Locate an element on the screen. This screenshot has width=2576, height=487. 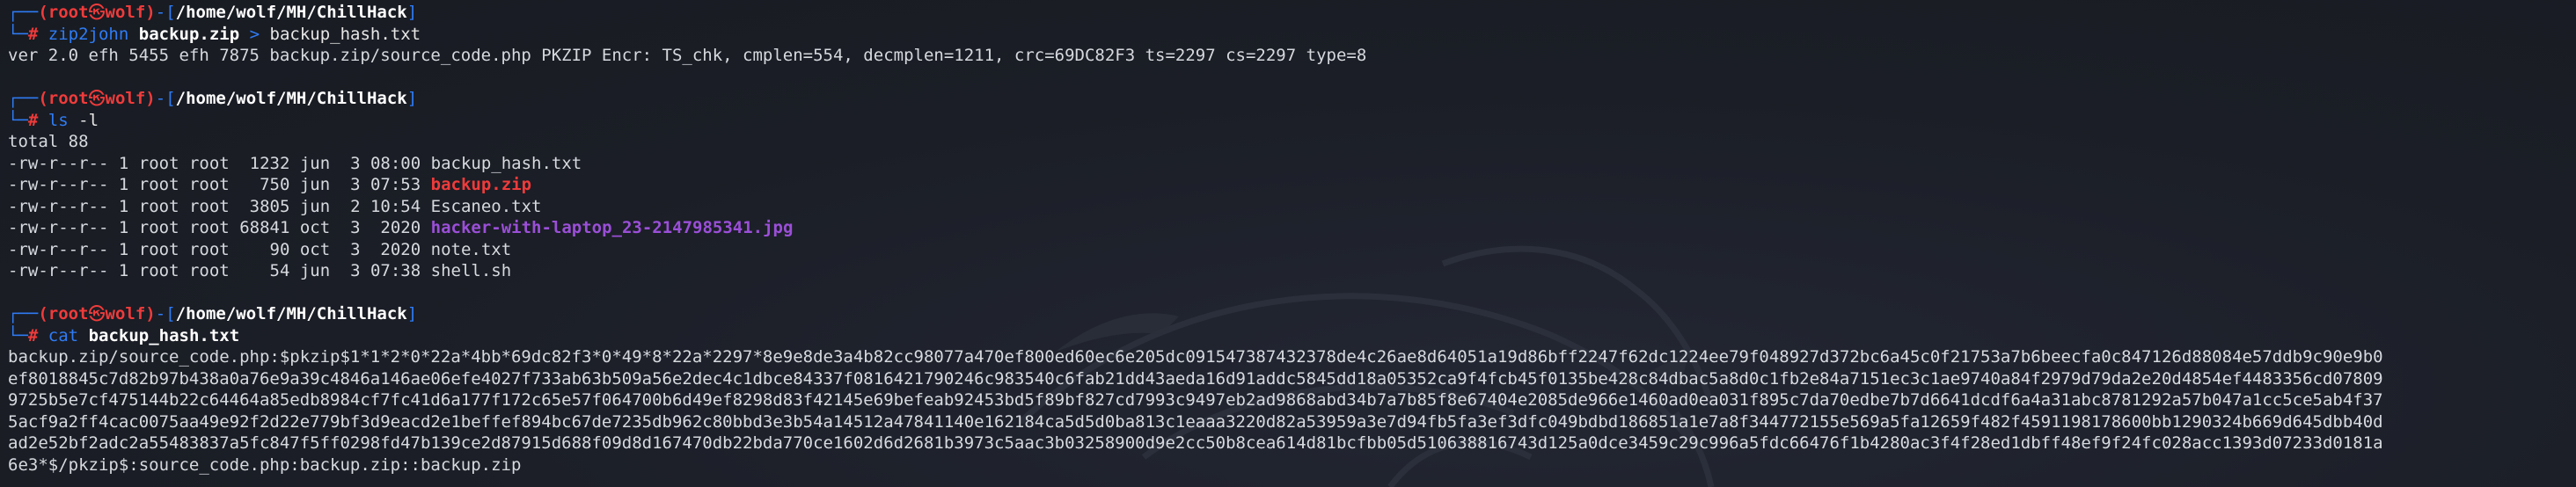
file-name: Escaneo.txt is located at coordinates (486, 206).